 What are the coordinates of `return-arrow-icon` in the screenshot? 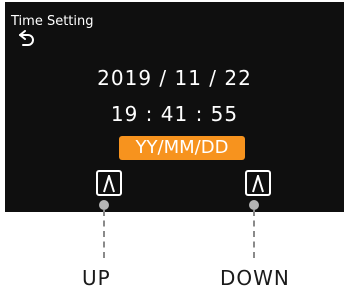 It's located at (26, 38).